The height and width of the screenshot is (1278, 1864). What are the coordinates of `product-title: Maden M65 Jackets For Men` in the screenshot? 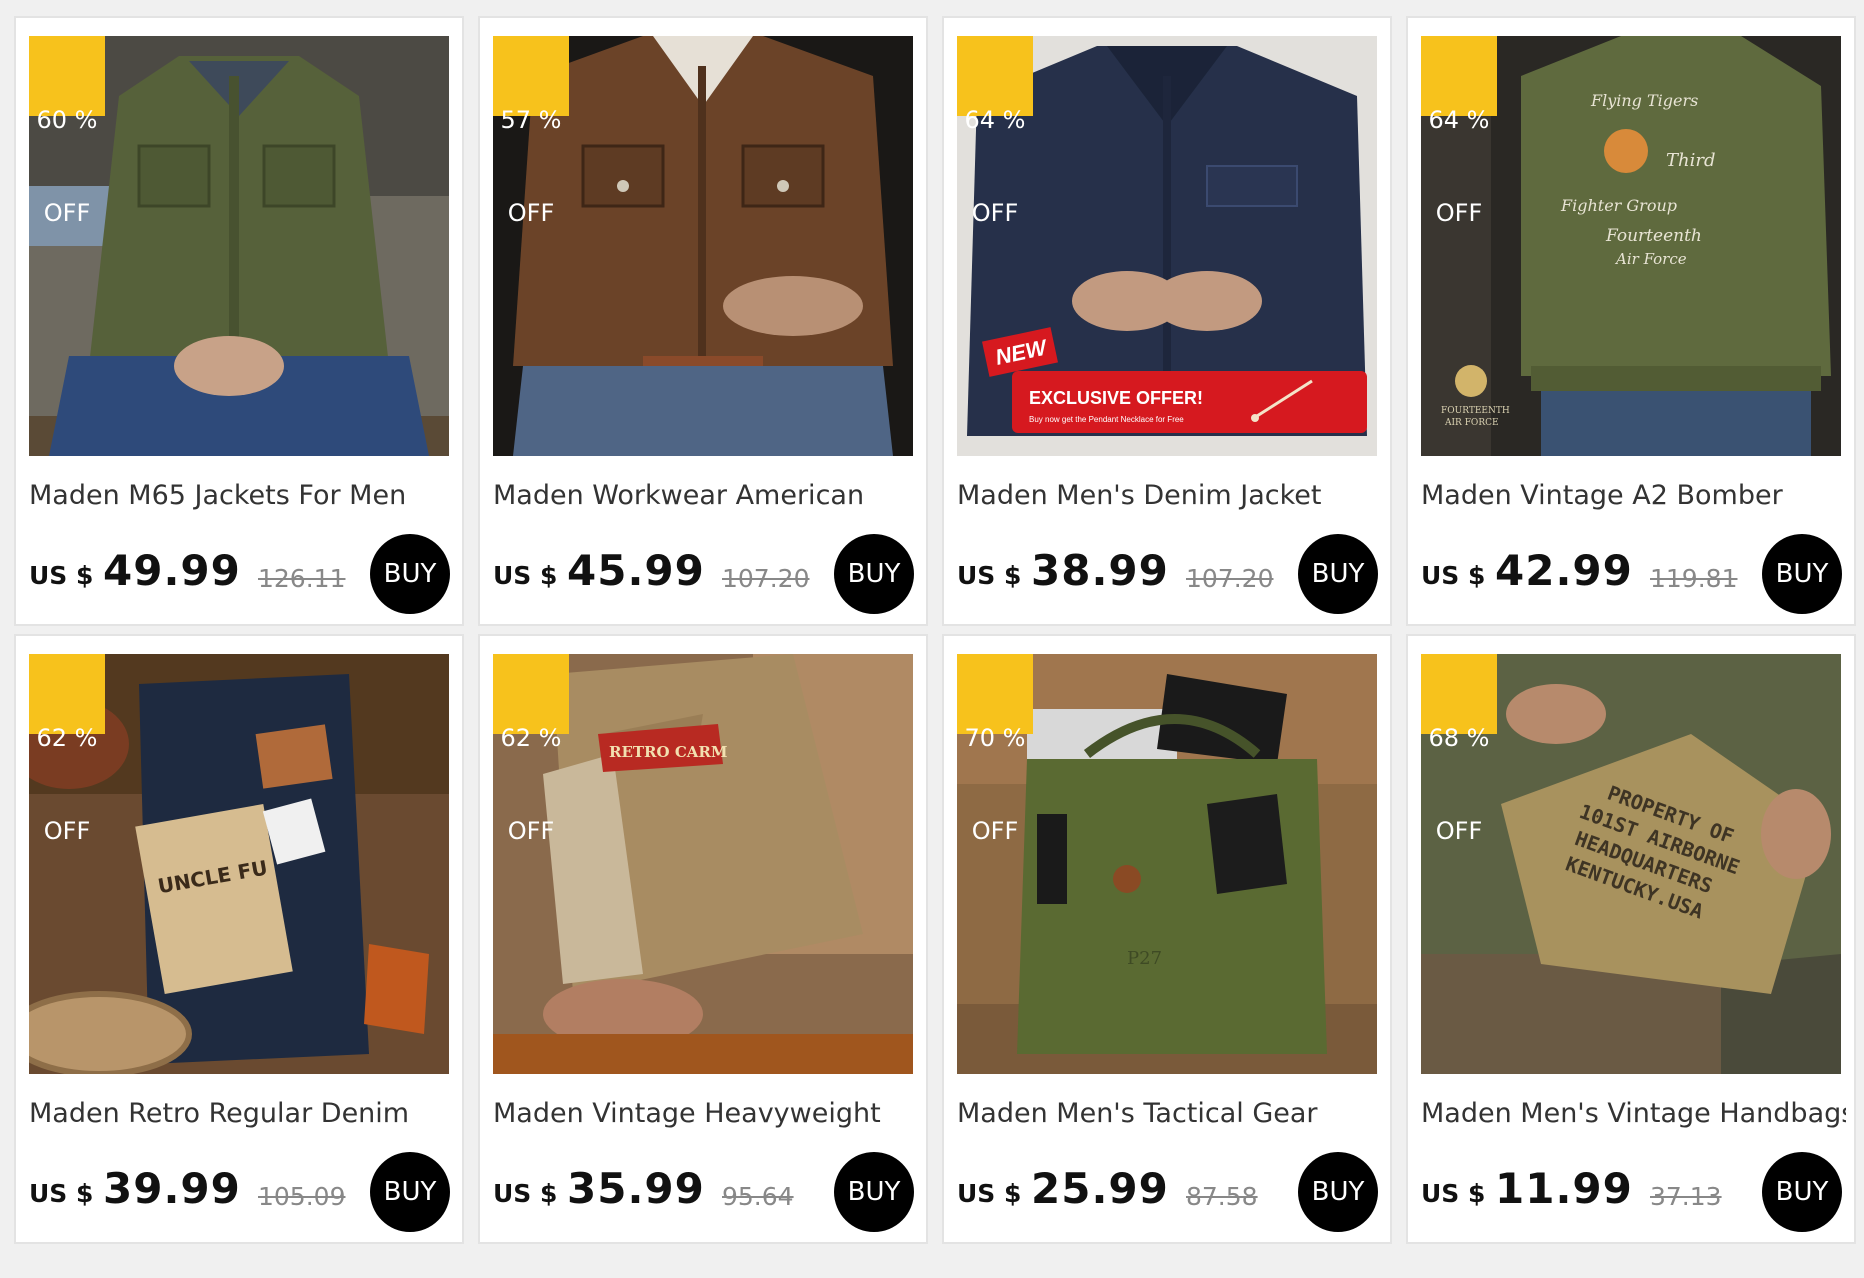 It's located at (241, 495).